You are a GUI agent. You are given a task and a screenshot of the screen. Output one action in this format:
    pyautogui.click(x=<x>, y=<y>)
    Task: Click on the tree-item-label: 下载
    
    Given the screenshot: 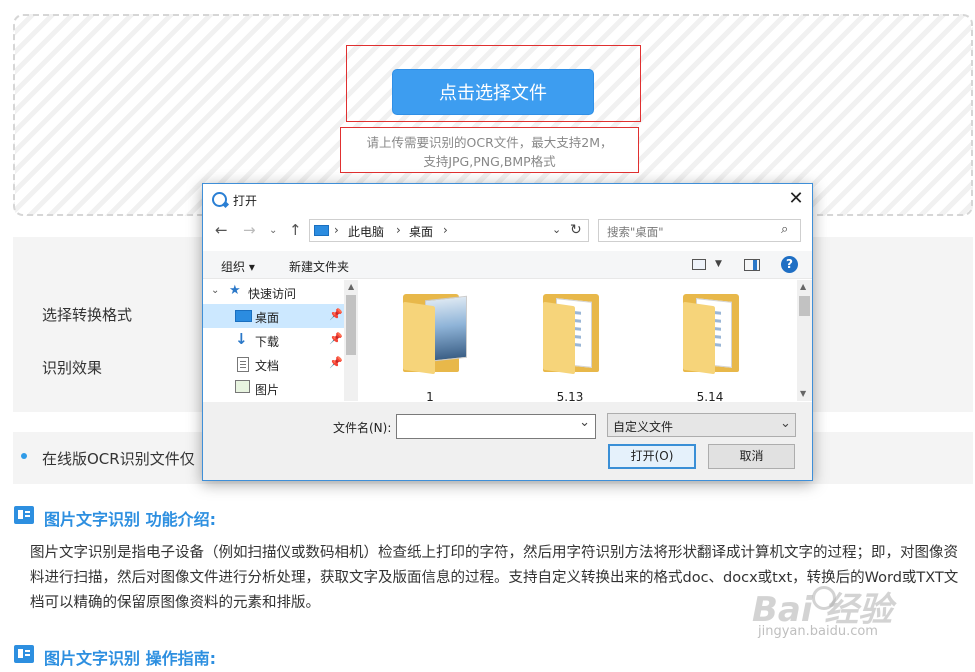 What is the action you would take?
    pyautogui.click(x=267, y=342)
    